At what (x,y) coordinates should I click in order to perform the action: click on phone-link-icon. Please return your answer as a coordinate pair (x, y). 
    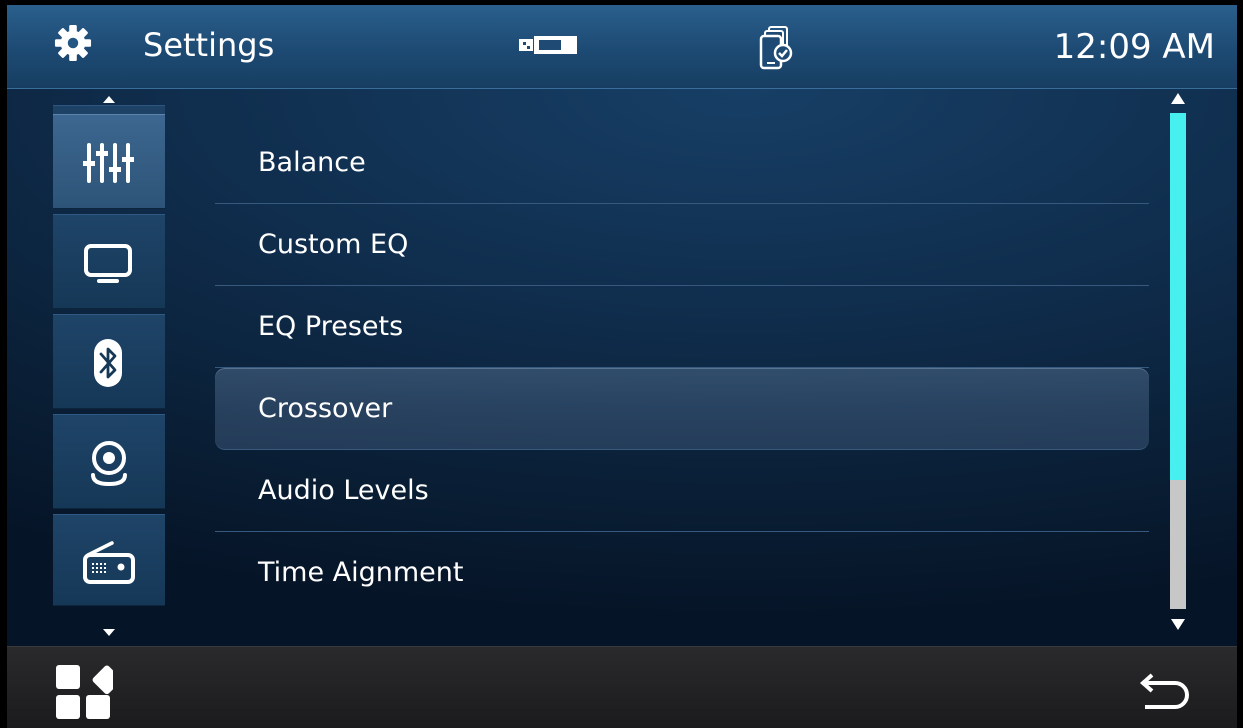
    Looking at the image, I should click on (776, 48).